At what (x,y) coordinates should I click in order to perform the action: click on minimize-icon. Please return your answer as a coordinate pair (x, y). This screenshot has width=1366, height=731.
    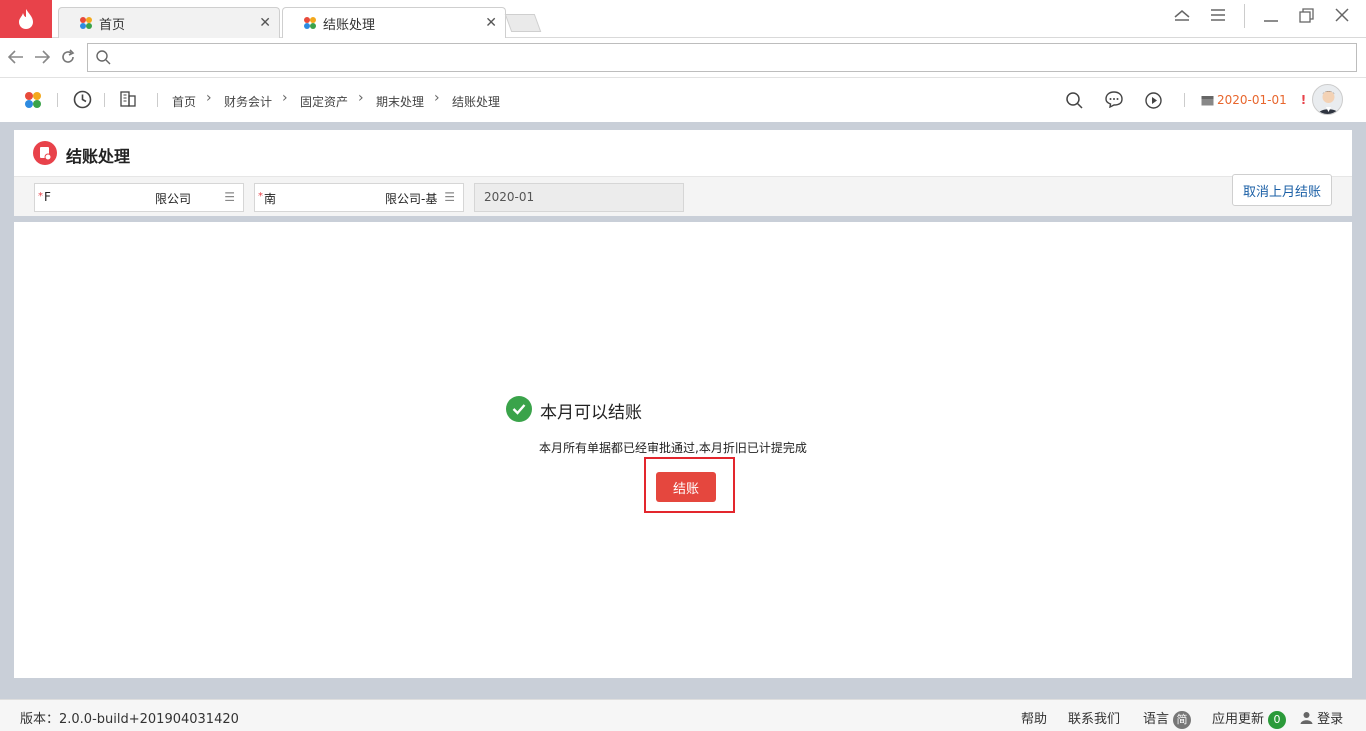
    Looking at the image, I should click on (1271, 16).